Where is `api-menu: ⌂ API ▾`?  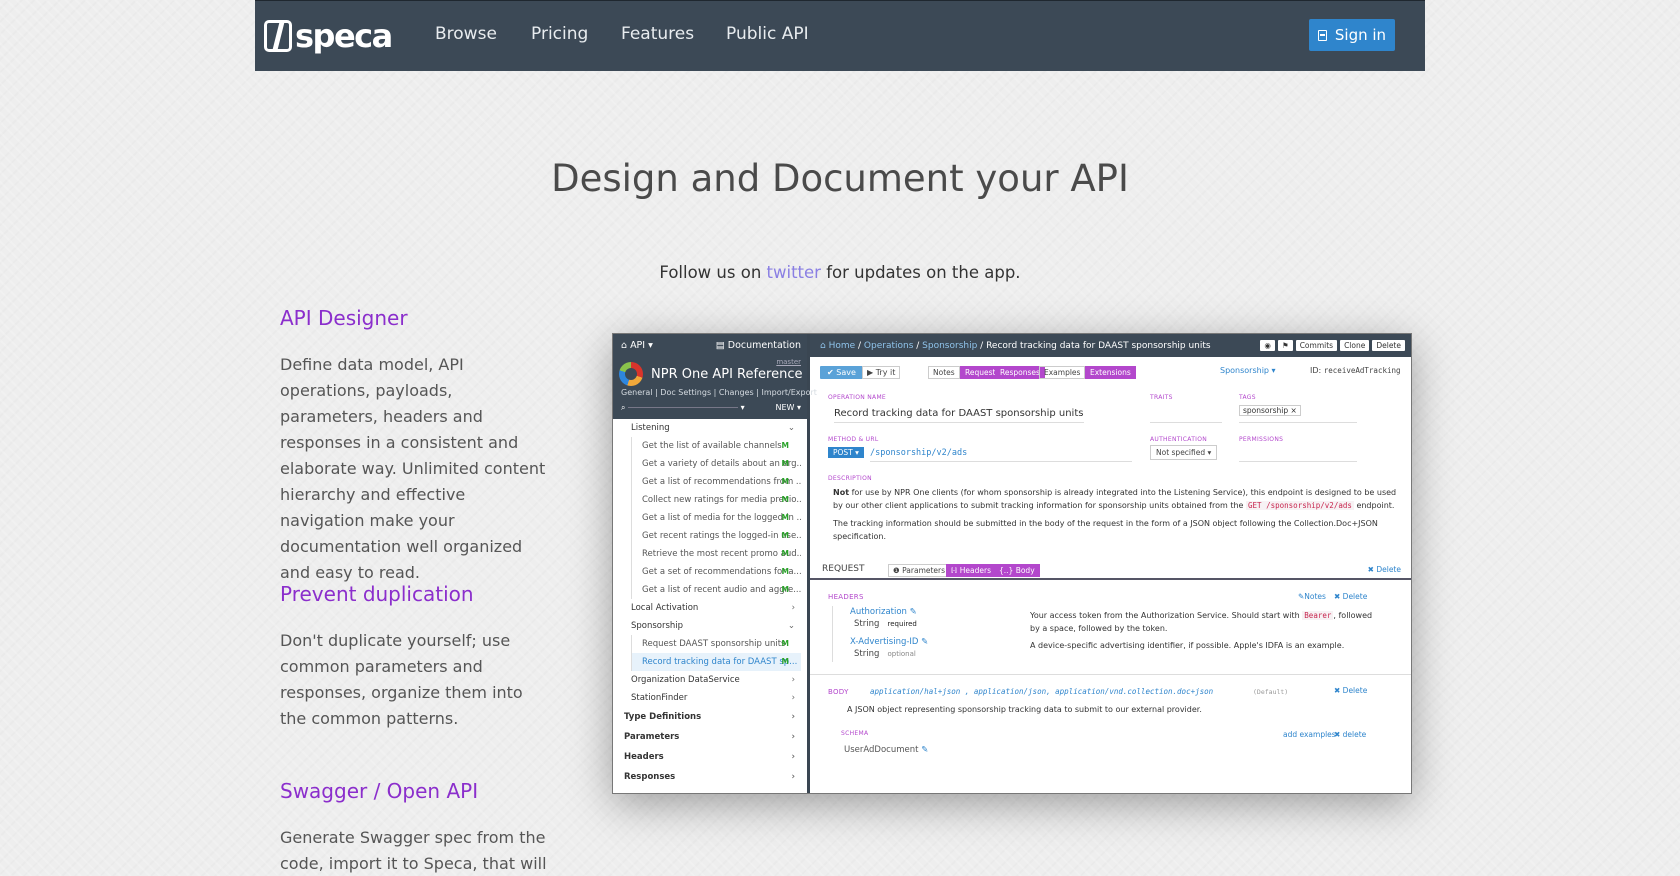 api-menu: ⌂ API ▾ is located at coordinates (637, 345).